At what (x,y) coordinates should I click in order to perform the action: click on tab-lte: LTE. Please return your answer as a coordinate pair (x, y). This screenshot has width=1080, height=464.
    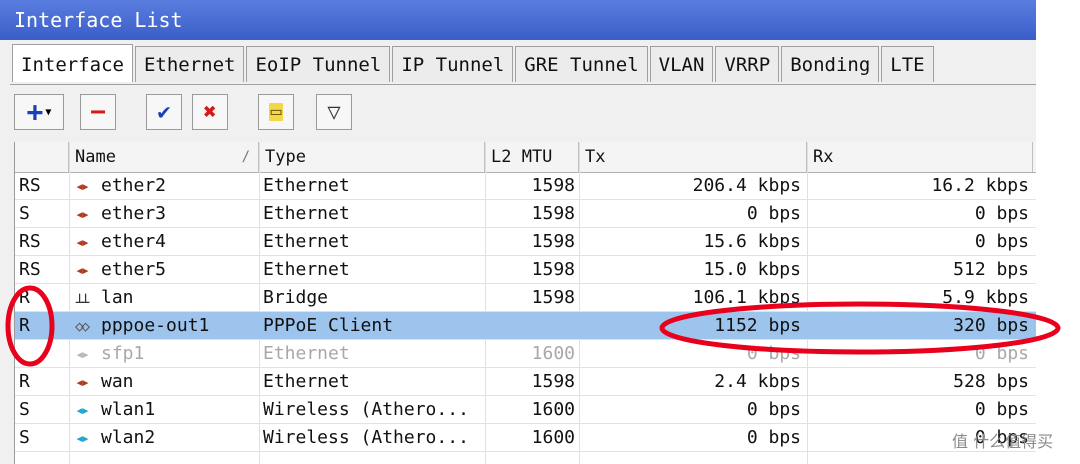
    Looking at the image, I should click on (907, 64).